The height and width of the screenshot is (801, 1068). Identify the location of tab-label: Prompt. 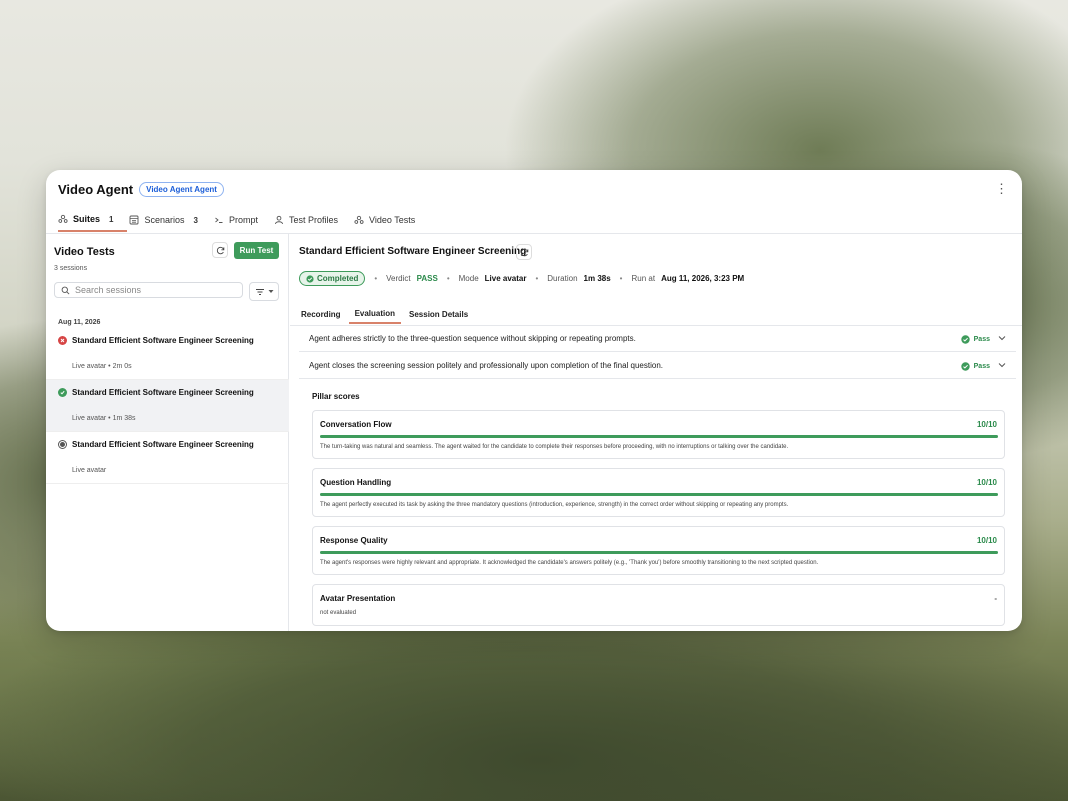
(243, 220).